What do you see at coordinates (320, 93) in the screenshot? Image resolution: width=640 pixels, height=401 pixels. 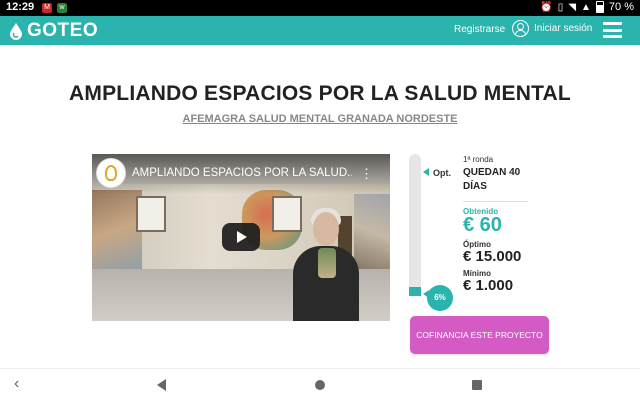 I see `project-title: AMPLIANDO ESPACIOS POR LA SALUD MENTAL` at bounding box center [320, 93].